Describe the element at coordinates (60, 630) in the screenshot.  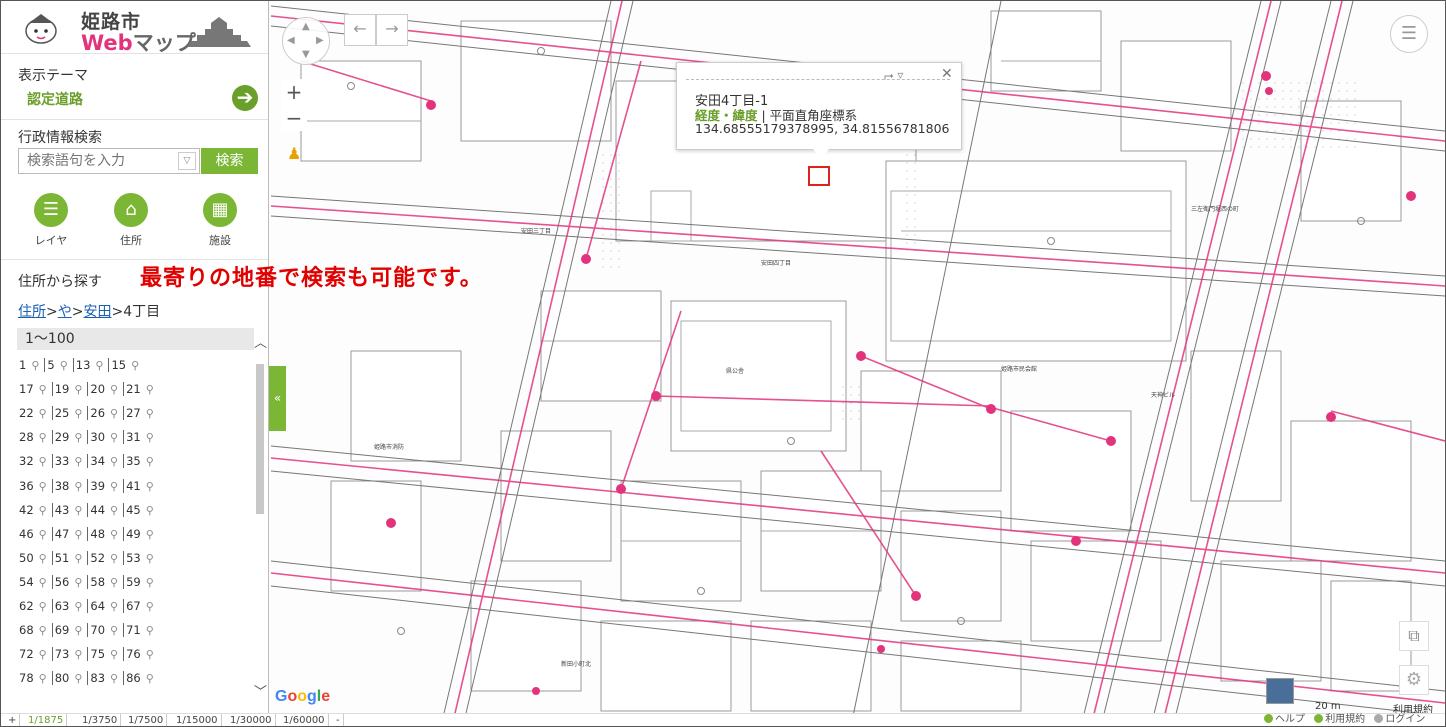
I see `address-number-link: 69` at that location.